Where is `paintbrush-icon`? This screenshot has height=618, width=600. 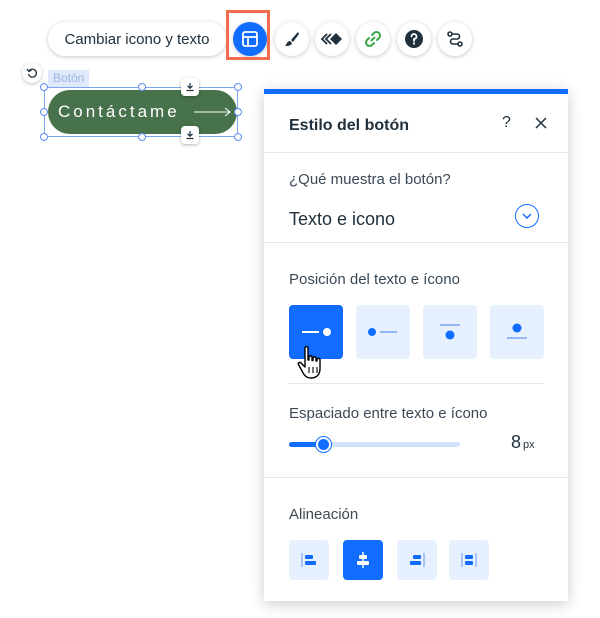
paintbrush-icon is located at coordinates (292, 39).